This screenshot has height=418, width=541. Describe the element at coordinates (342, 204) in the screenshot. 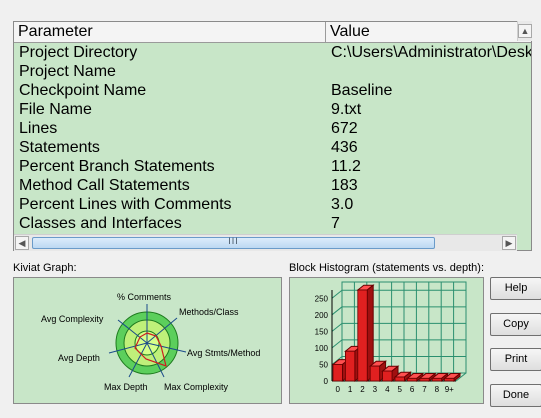

I see `cell-value: 3.0` at that location.